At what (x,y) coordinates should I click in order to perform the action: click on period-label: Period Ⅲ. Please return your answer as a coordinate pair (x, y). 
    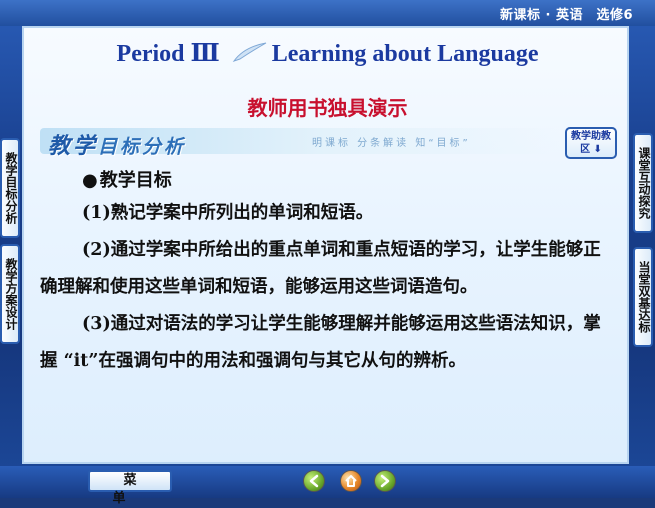
    Looking at the image, I should click on (168, 54).